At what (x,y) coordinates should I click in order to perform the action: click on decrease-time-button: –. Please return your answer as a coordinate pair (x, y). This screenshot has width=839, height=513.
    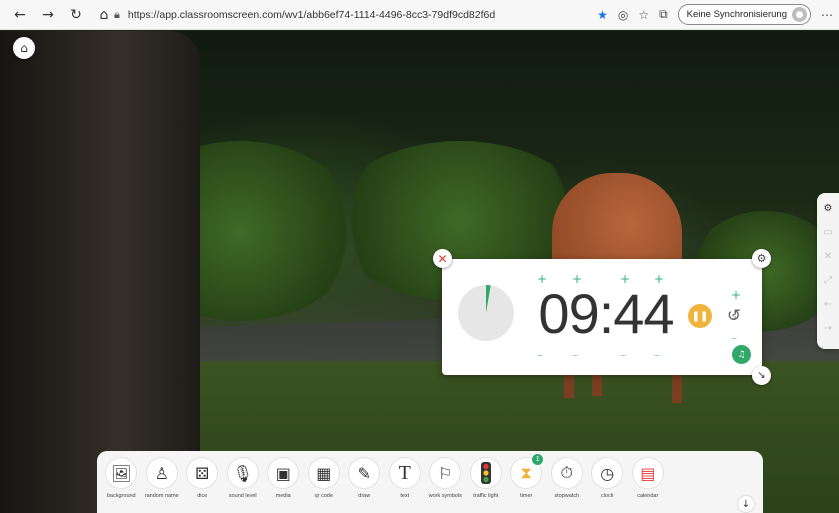
    Looking at the image, I should click on (734, 338).